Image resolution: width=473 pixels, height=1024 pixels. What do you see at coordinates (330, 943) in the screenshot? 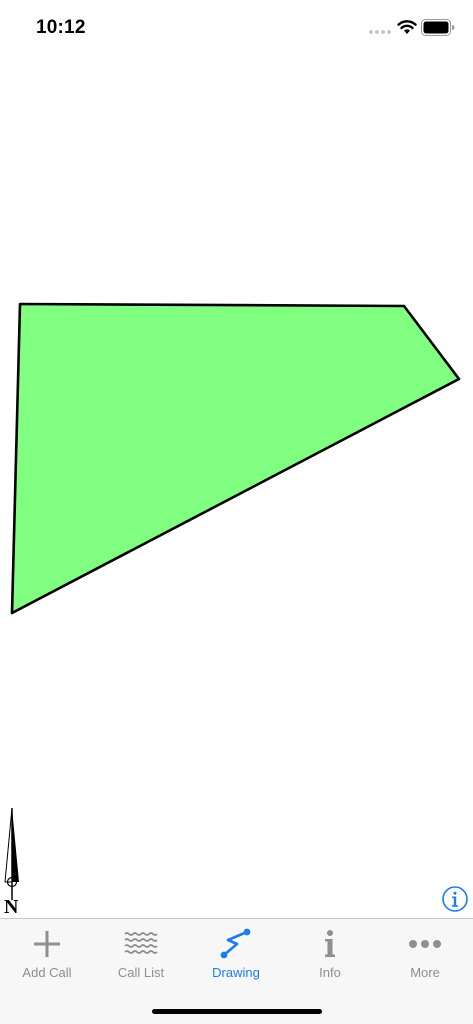
I see `info-icon` at bounding box center [330, 943].